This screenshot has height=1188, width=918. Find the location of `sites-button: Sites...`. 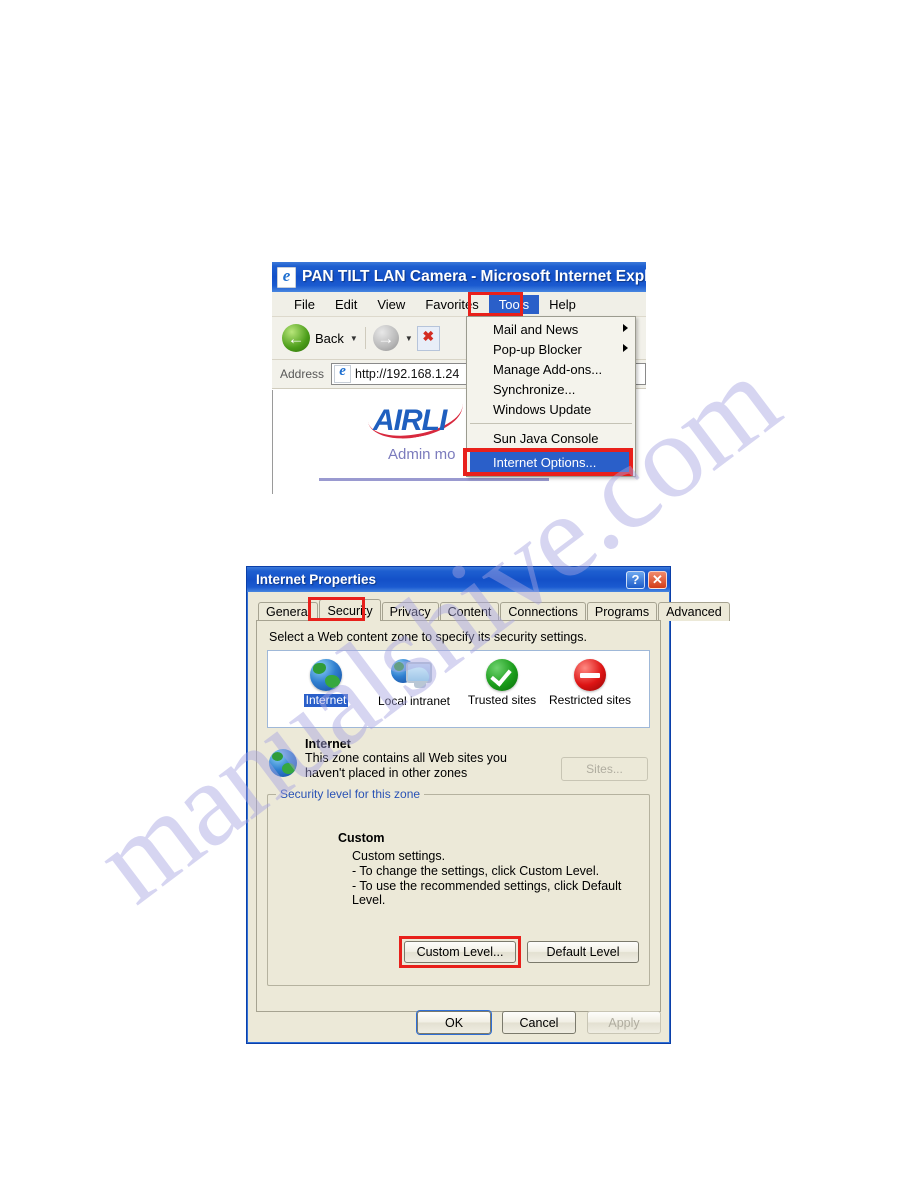

sites-button: Sites... is located at coordinates (604, 769).